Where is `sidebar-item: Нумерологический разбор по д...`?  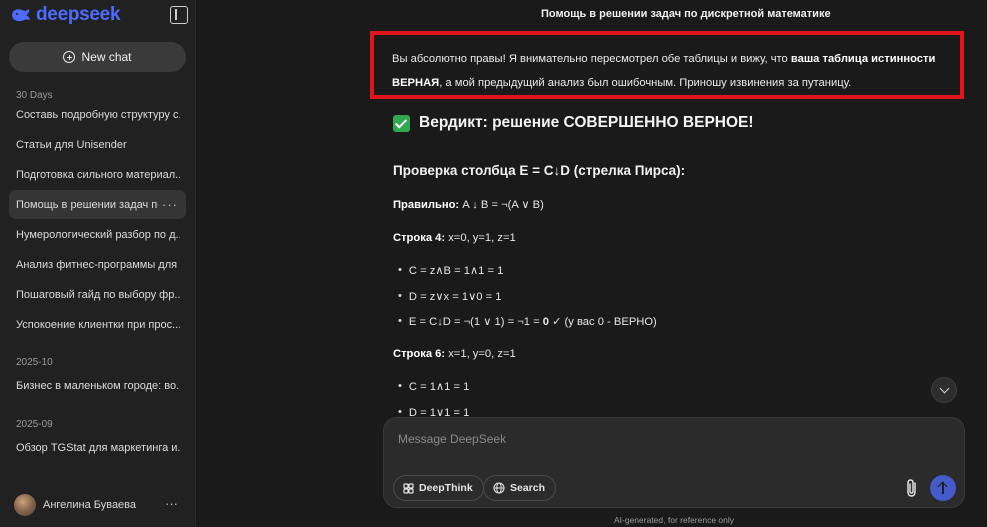
sidebar-item: Нумерологический разбор по д... is located at coordinates (97, 234).